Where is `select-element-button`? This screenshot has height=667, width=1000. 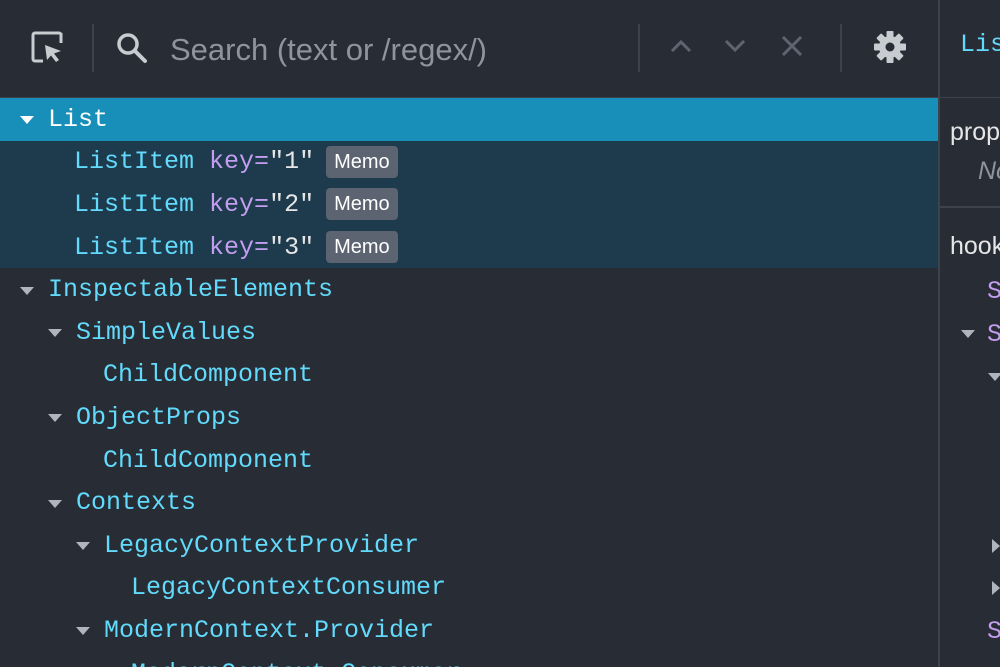 select-element-button is located at coordinates (47, 49).